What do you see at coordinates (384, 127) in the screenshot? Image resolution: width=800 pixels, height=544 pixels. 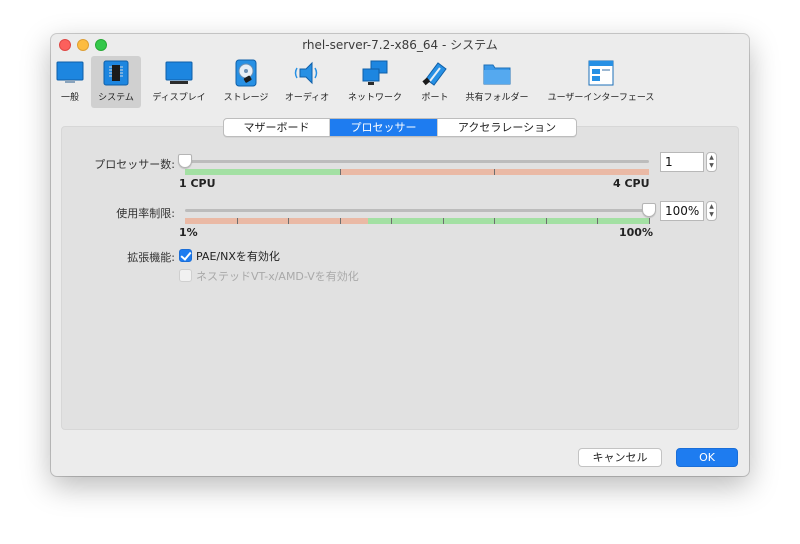 I see `tab-processor: プロセッサー` at bounding box center [384, 127].